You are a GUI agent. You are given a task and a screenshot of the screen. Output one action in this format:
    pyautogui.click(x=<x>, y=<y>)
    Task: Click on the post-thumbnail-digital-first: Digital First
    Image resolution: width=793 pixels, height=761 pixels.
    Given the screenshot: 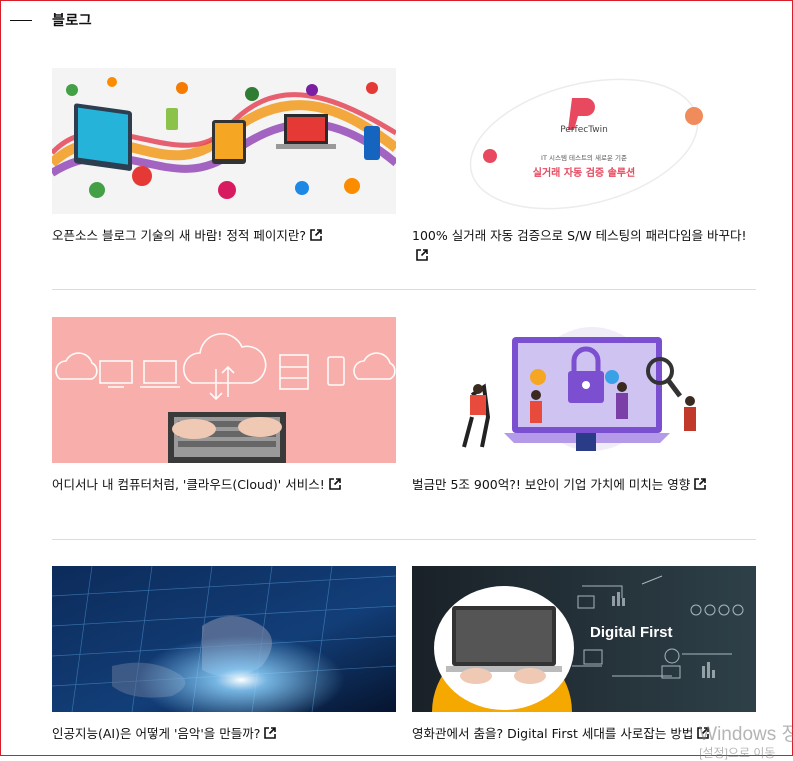 What is the action you would take?
    pyautogui.click(x=584, y=639)
    